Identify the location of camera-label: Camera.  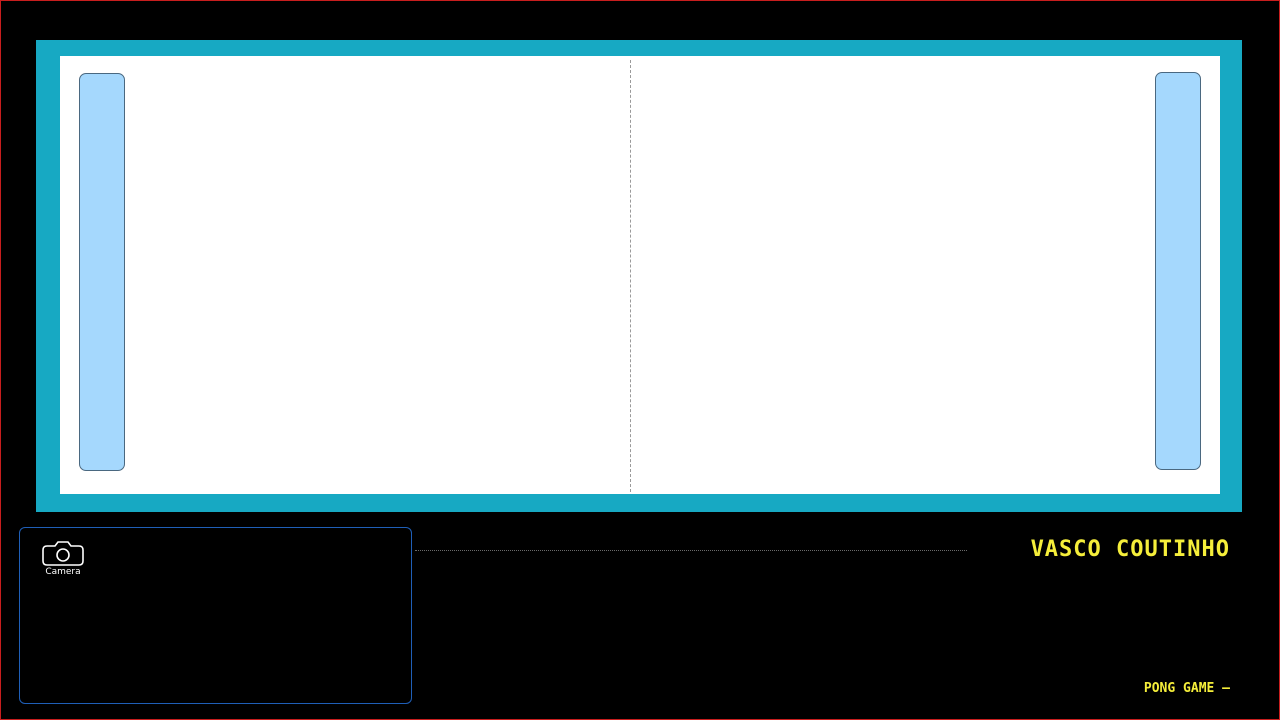
(63, 572).